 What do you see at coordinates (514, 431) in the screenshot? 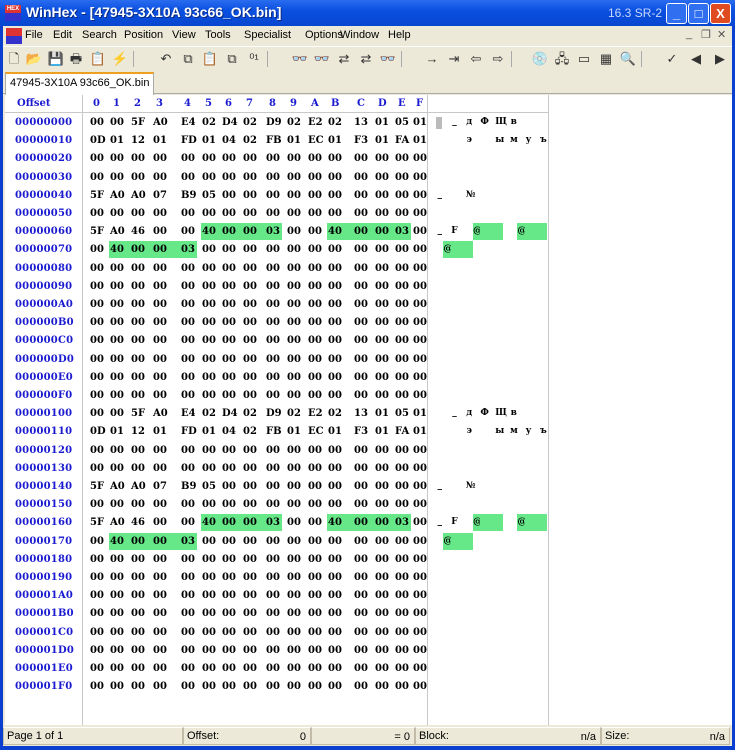
I see `text-char: м` at bounding box center [514, 431].